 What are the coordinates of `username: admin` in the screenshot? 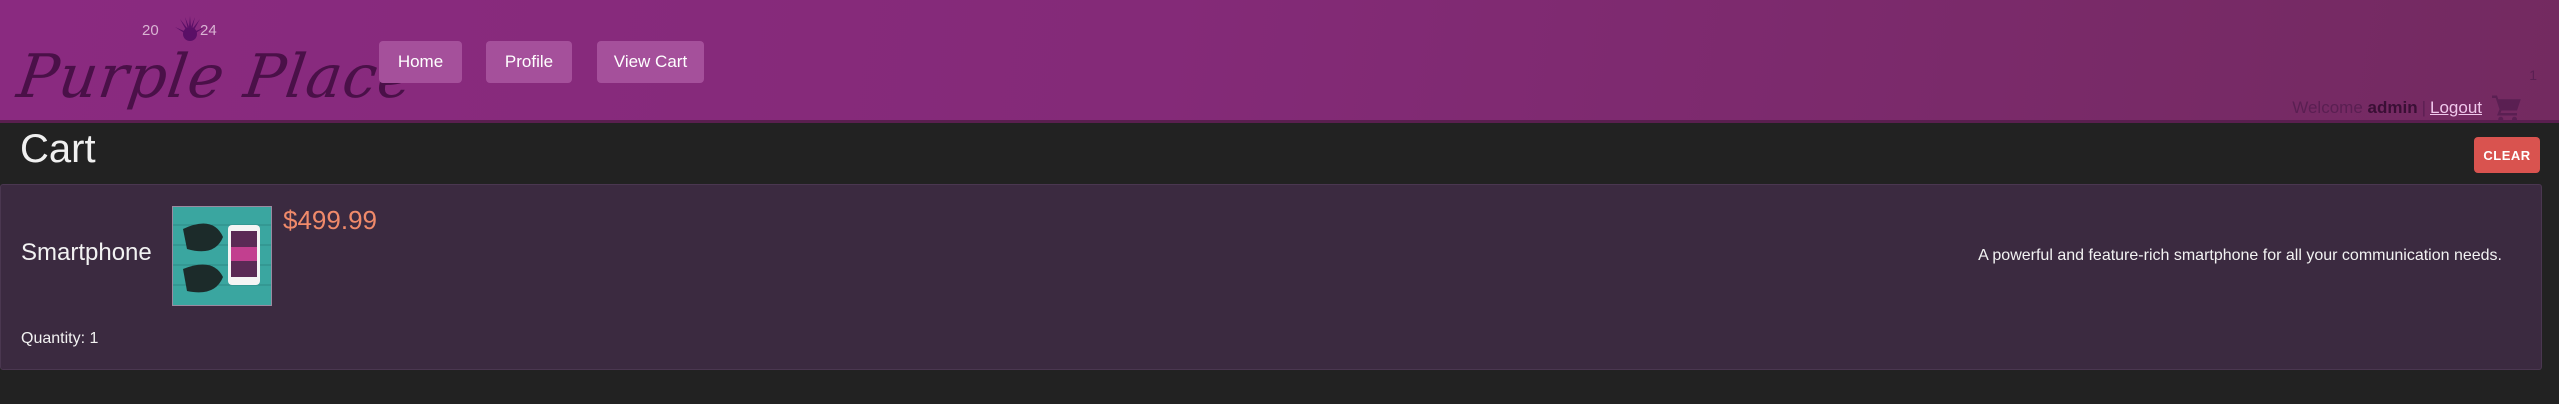 It's located at (2392, 107).